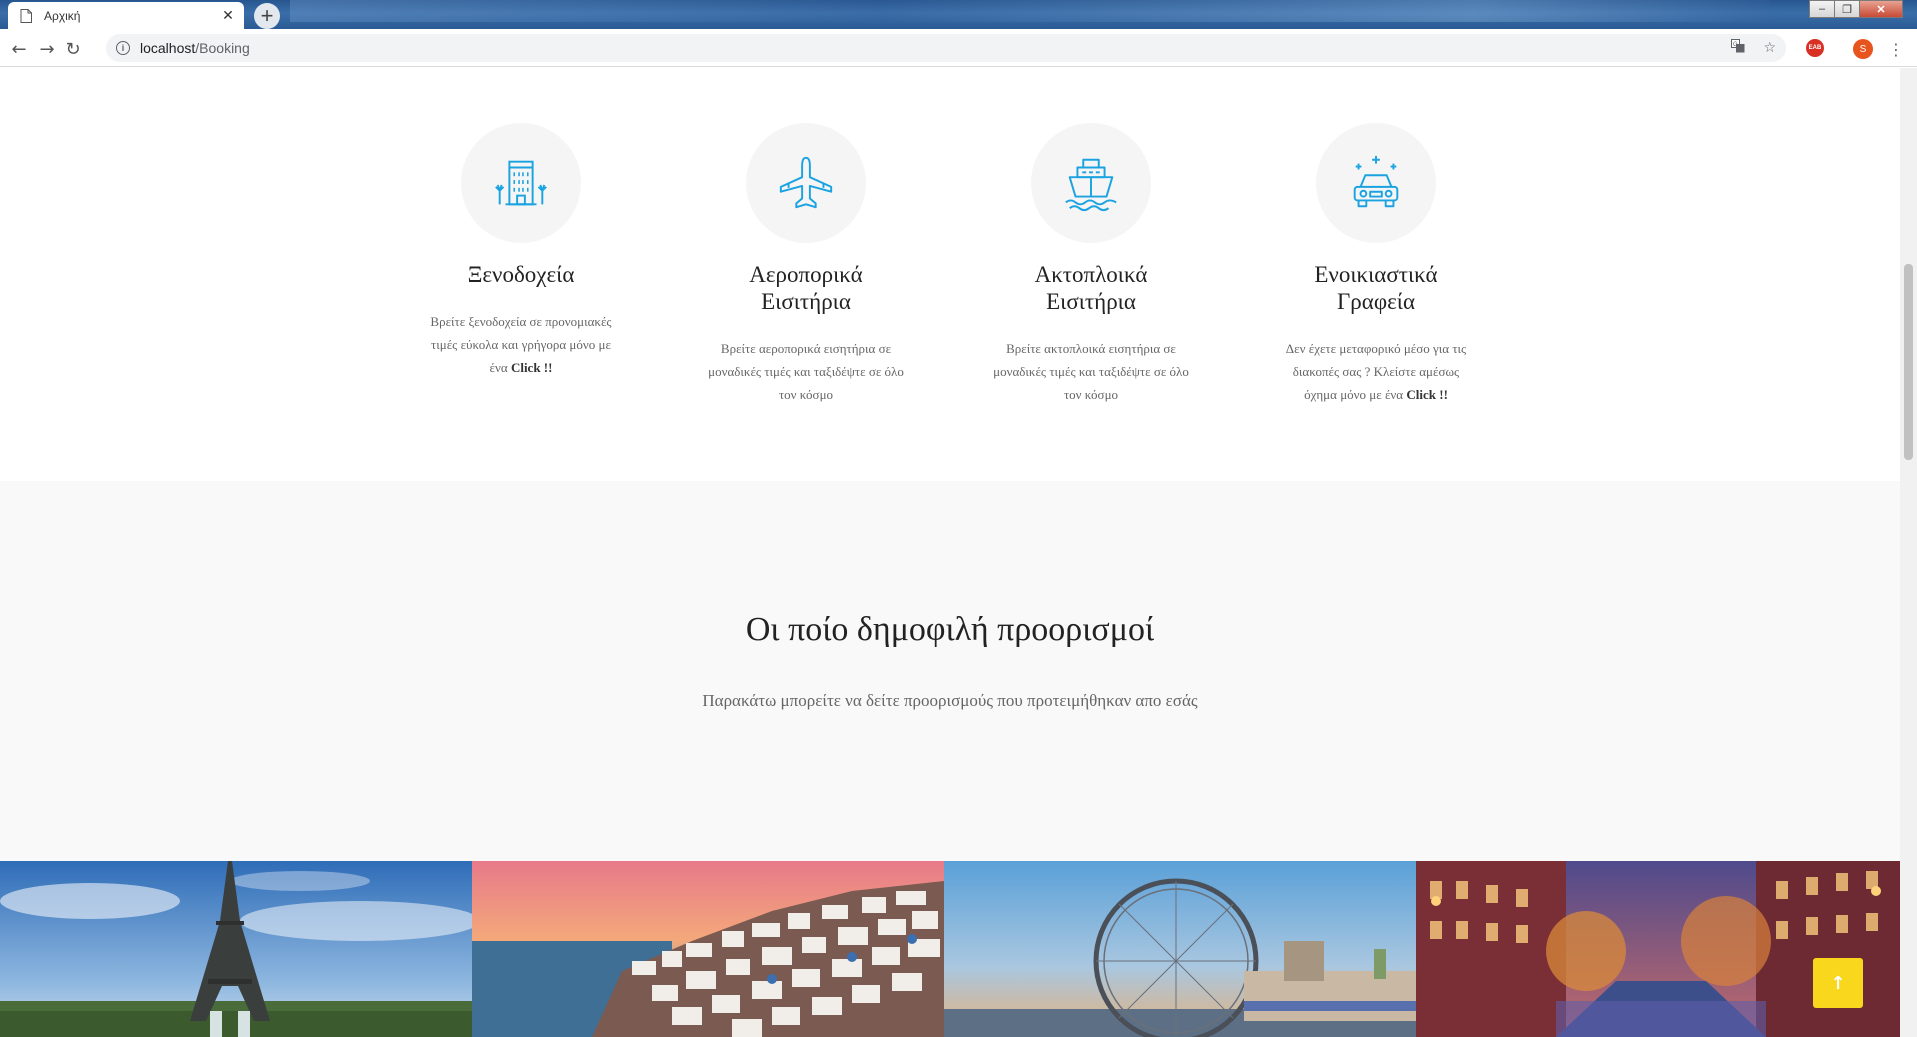 This screenshot has height=1037, width=1917. Describe the element at coordinates (1735, 45) in the screenshot. I see `svg-text: G` at that location.